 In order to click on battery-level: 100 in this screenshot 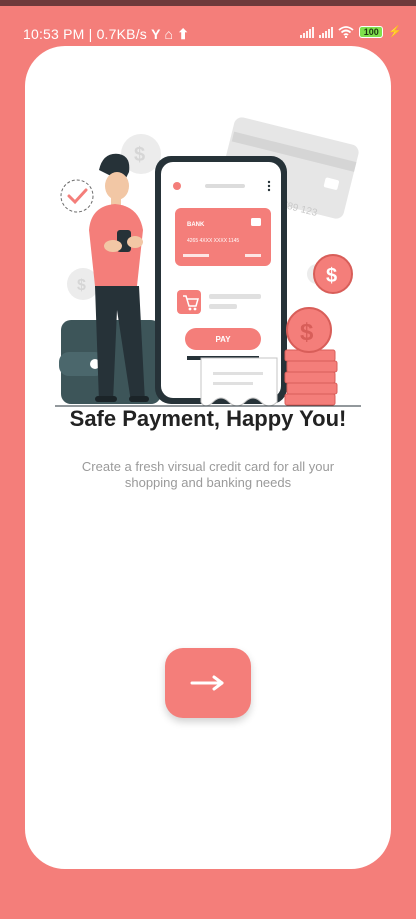, I will do `click(371, 31)`.